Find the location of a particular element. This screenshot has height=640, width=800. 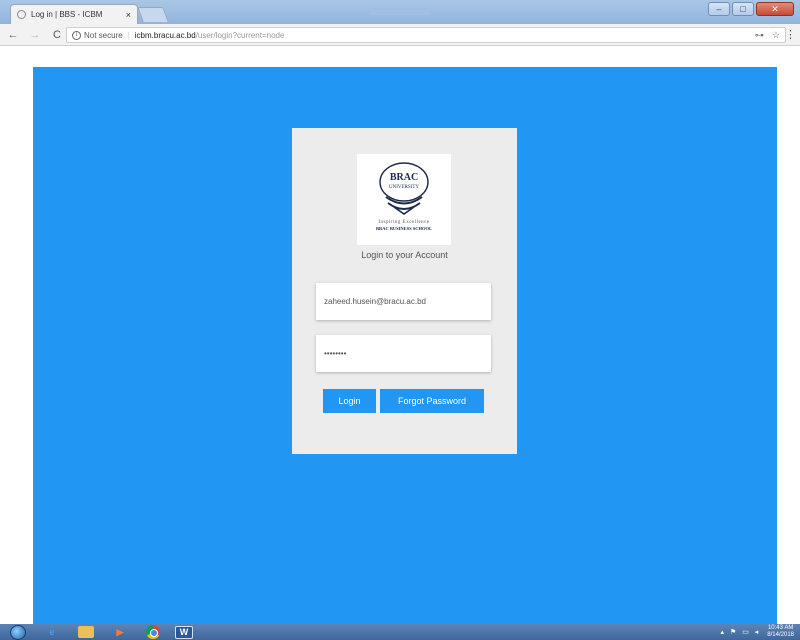

login-heading: Login to your Account is located at coordinates (404, 255).